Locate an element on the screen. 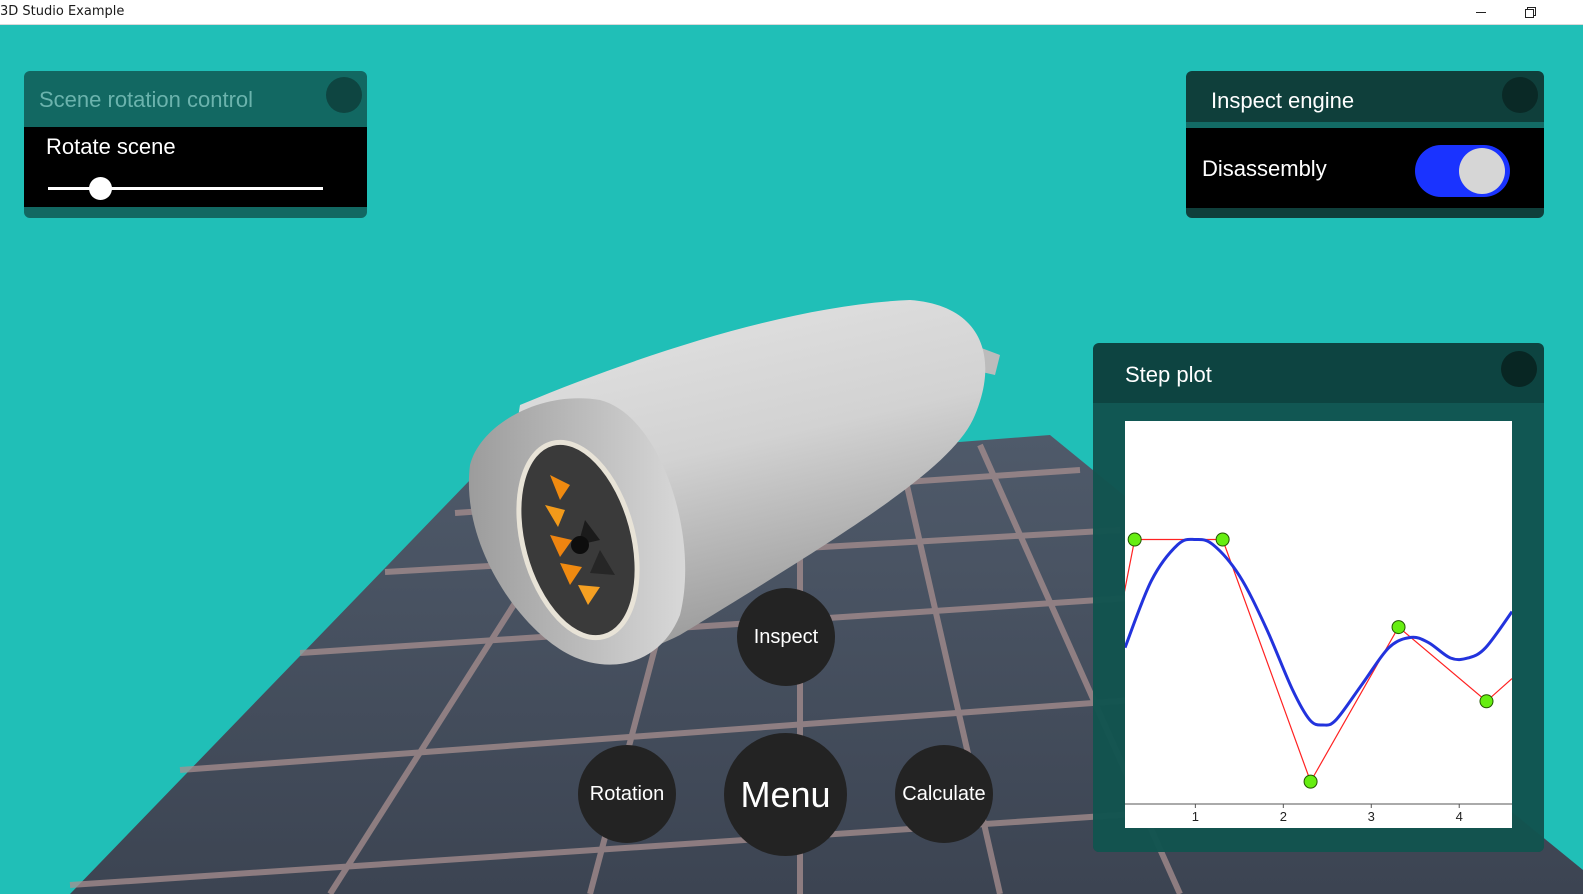 Image resolution: width=1583 pixels, height=894 pixels. scene-rotation-body: Rotate scene is located at coordinates (195, 167).